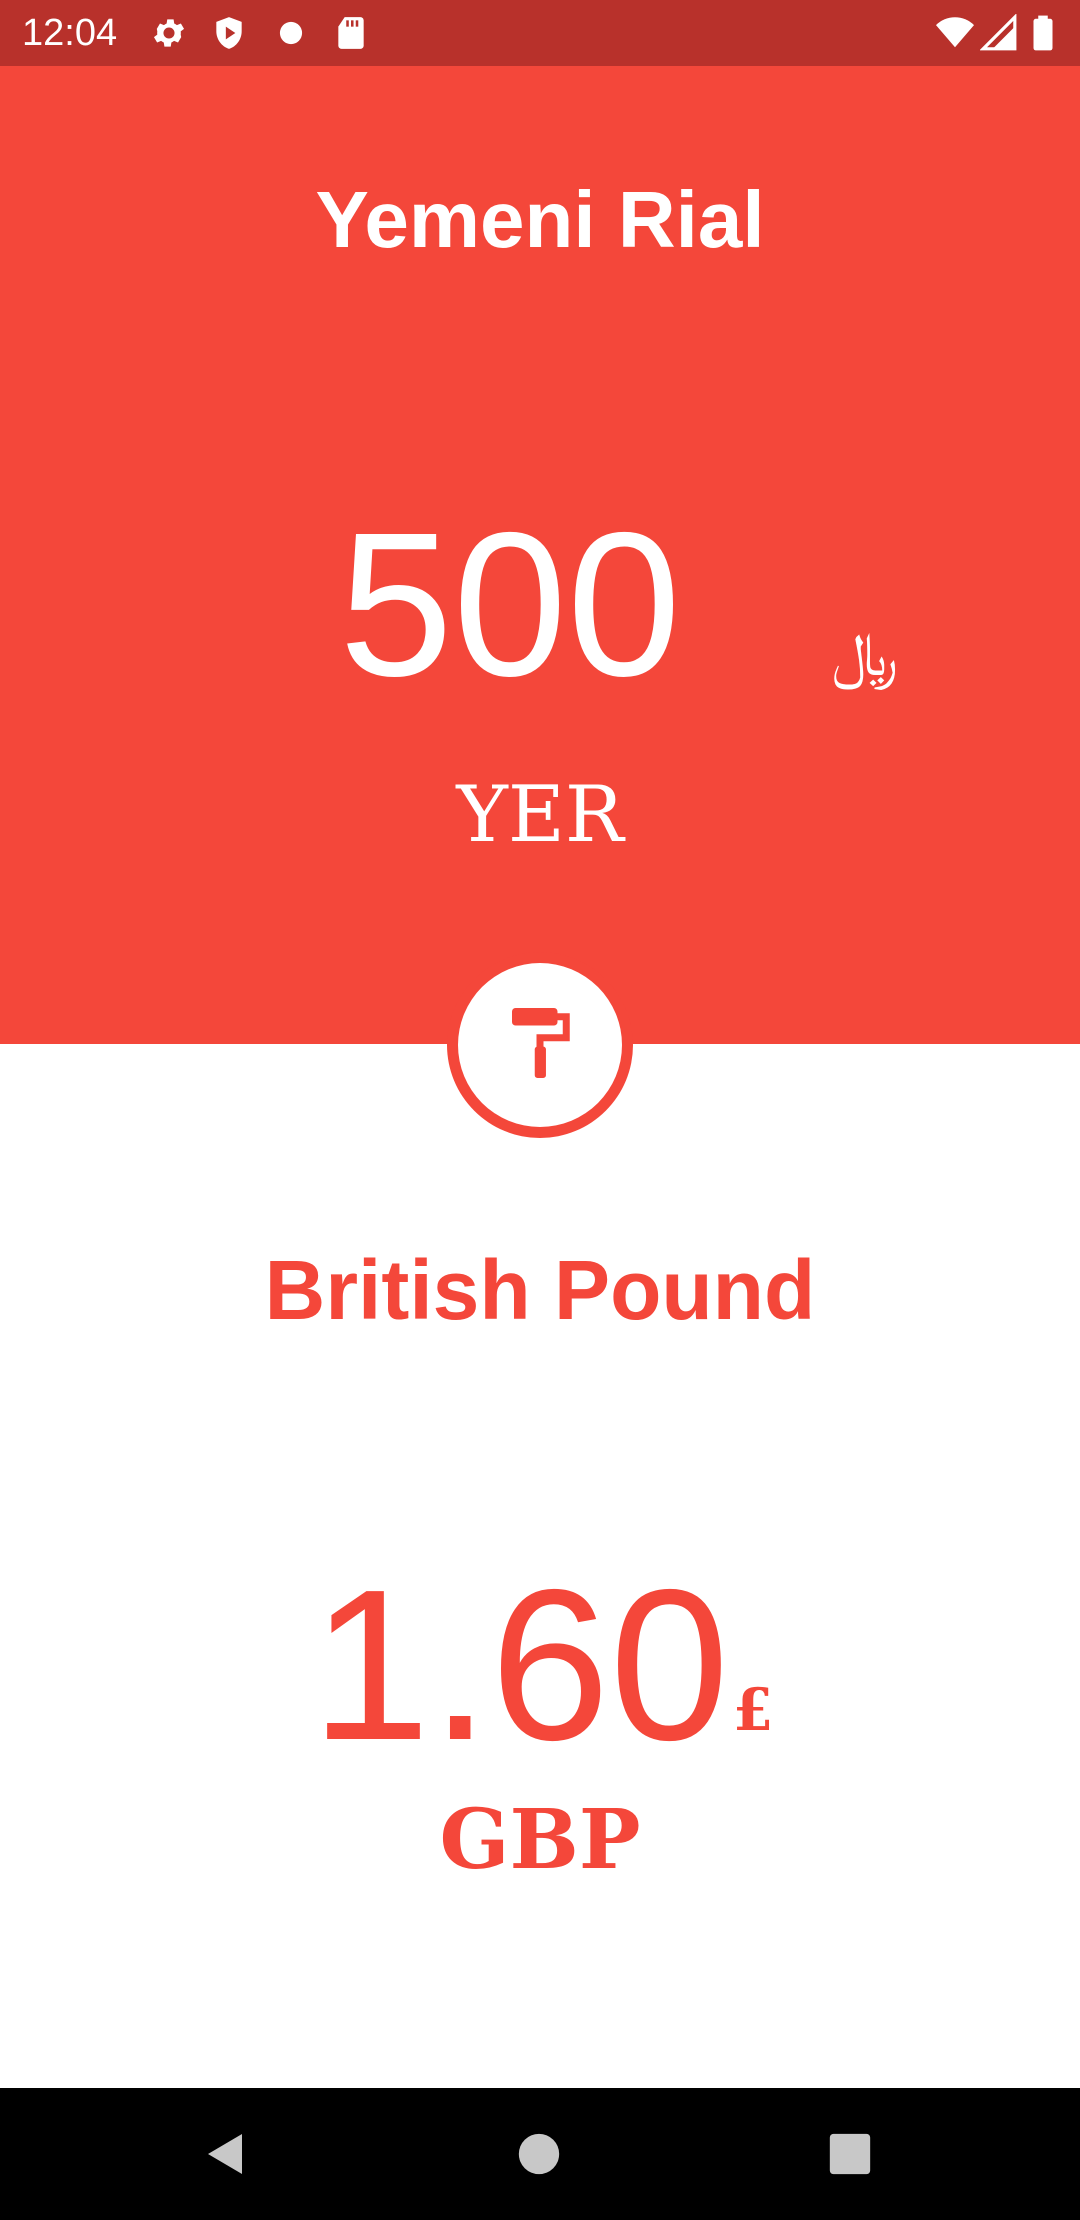 Image resolution: width=1080 pixels, height=2220 pixels. What do you see at coordinates (169, 33) in the screenshot?
I see `gear-icon` at bounding box center [169, 33].